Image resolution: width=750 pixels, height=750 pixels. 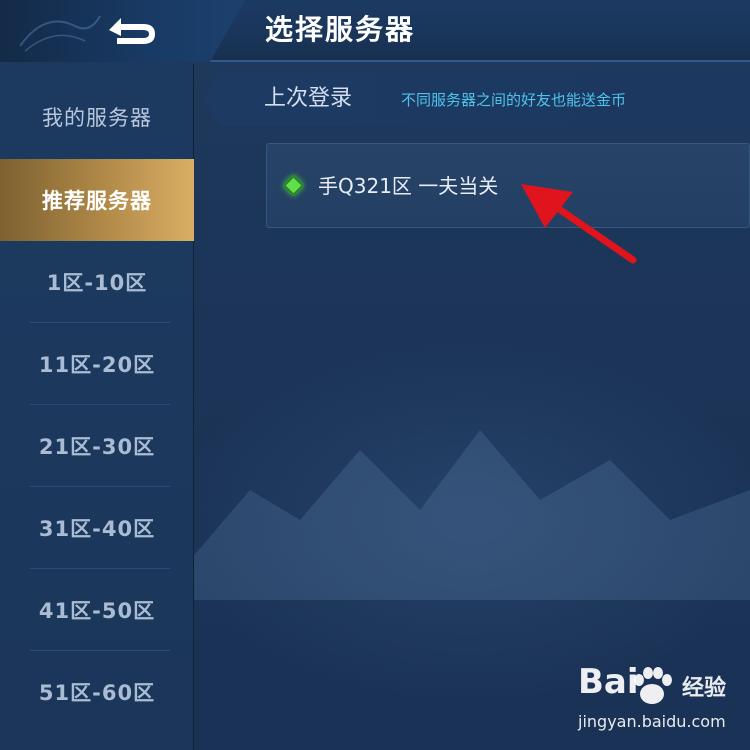 I want to click on section-title: 上次登录, so click(x=308, y=98).